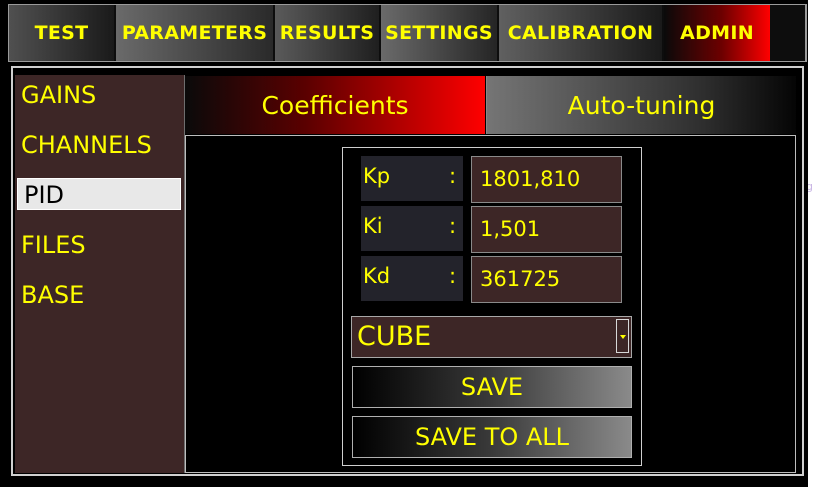  Describe the element at coordinates (580, 33) in the screenshot. I see `menu-tab-calibration: CALIBRATION` at that location.